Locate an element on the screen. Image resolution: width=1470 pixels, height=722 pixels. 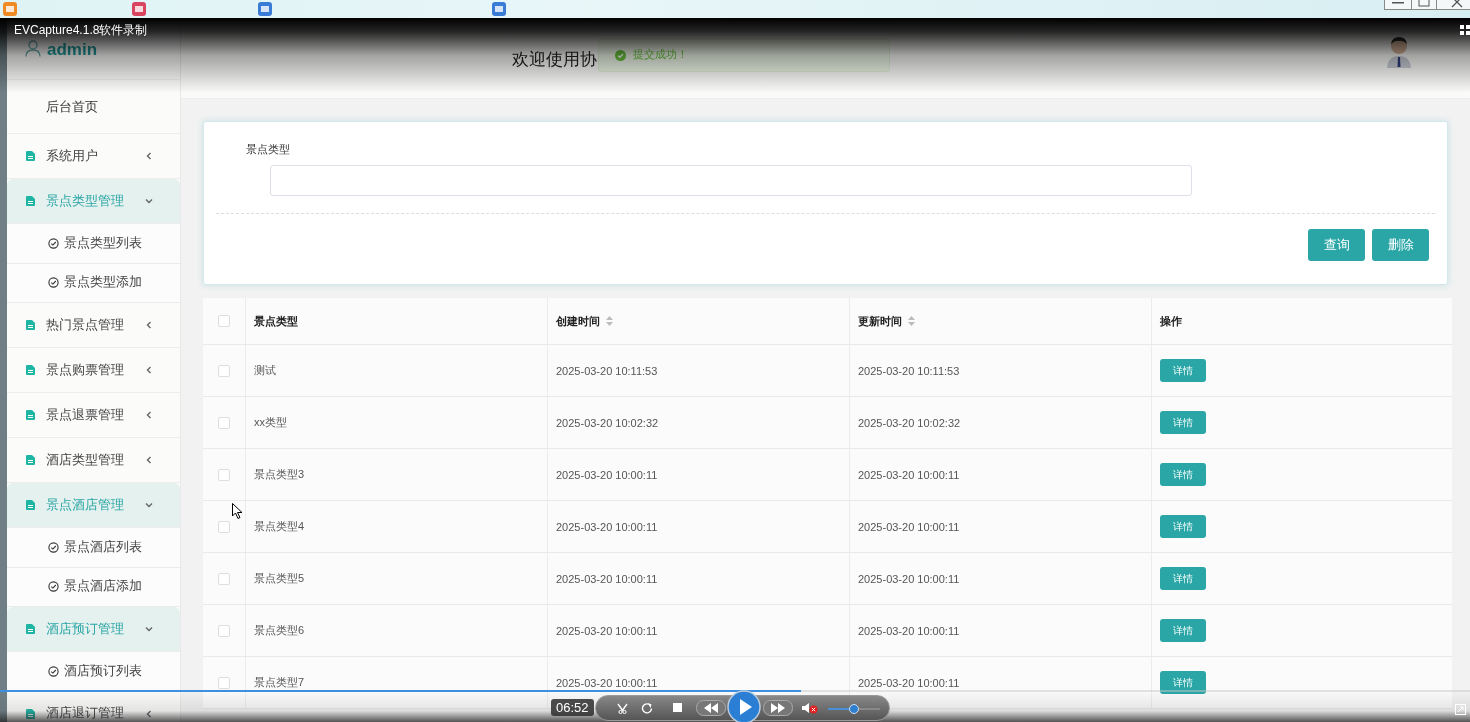
recorder-title: EVCapture4.1.8软件录制 is located at coordinates (81, 30).